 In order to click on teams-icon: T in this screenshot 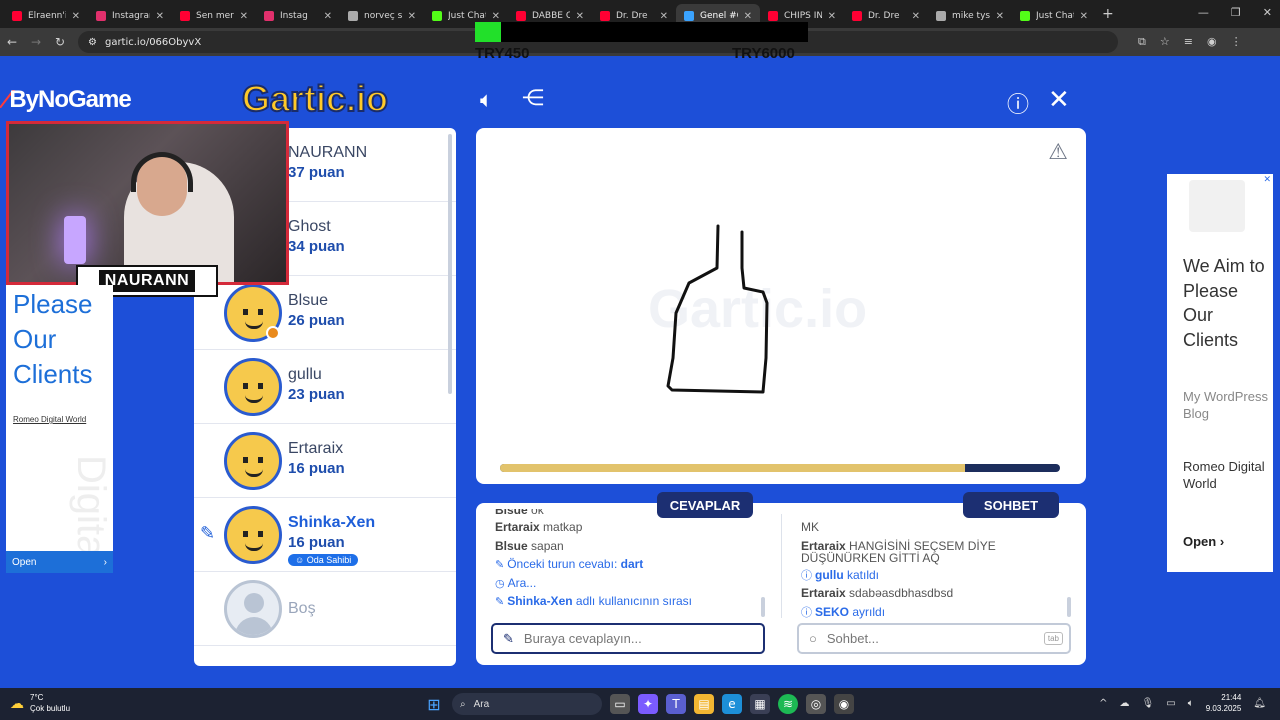, I will do `click(676, 704)`.